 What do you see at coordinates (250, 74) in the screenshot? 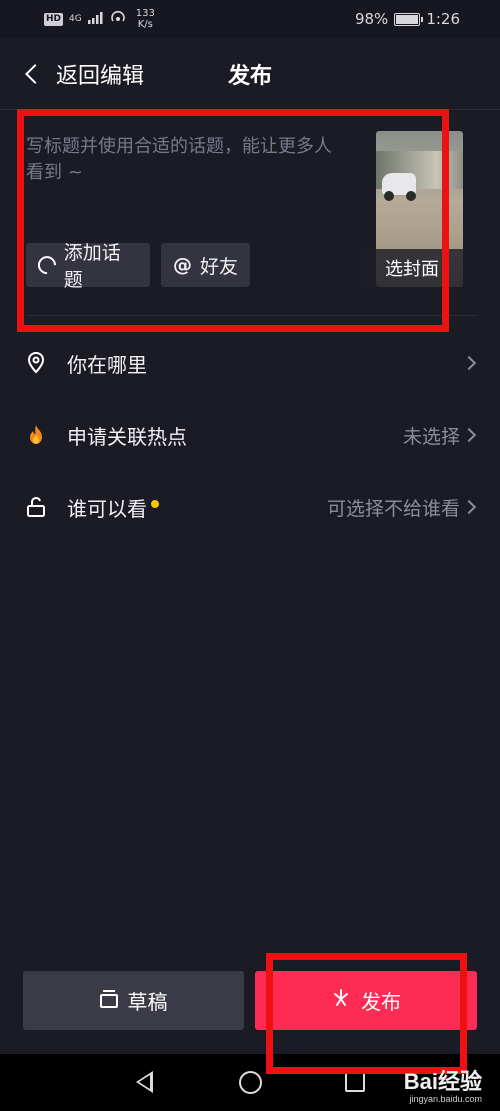
I see `top-nav: 发布 返回编辑` at bounding box center [250, 74].